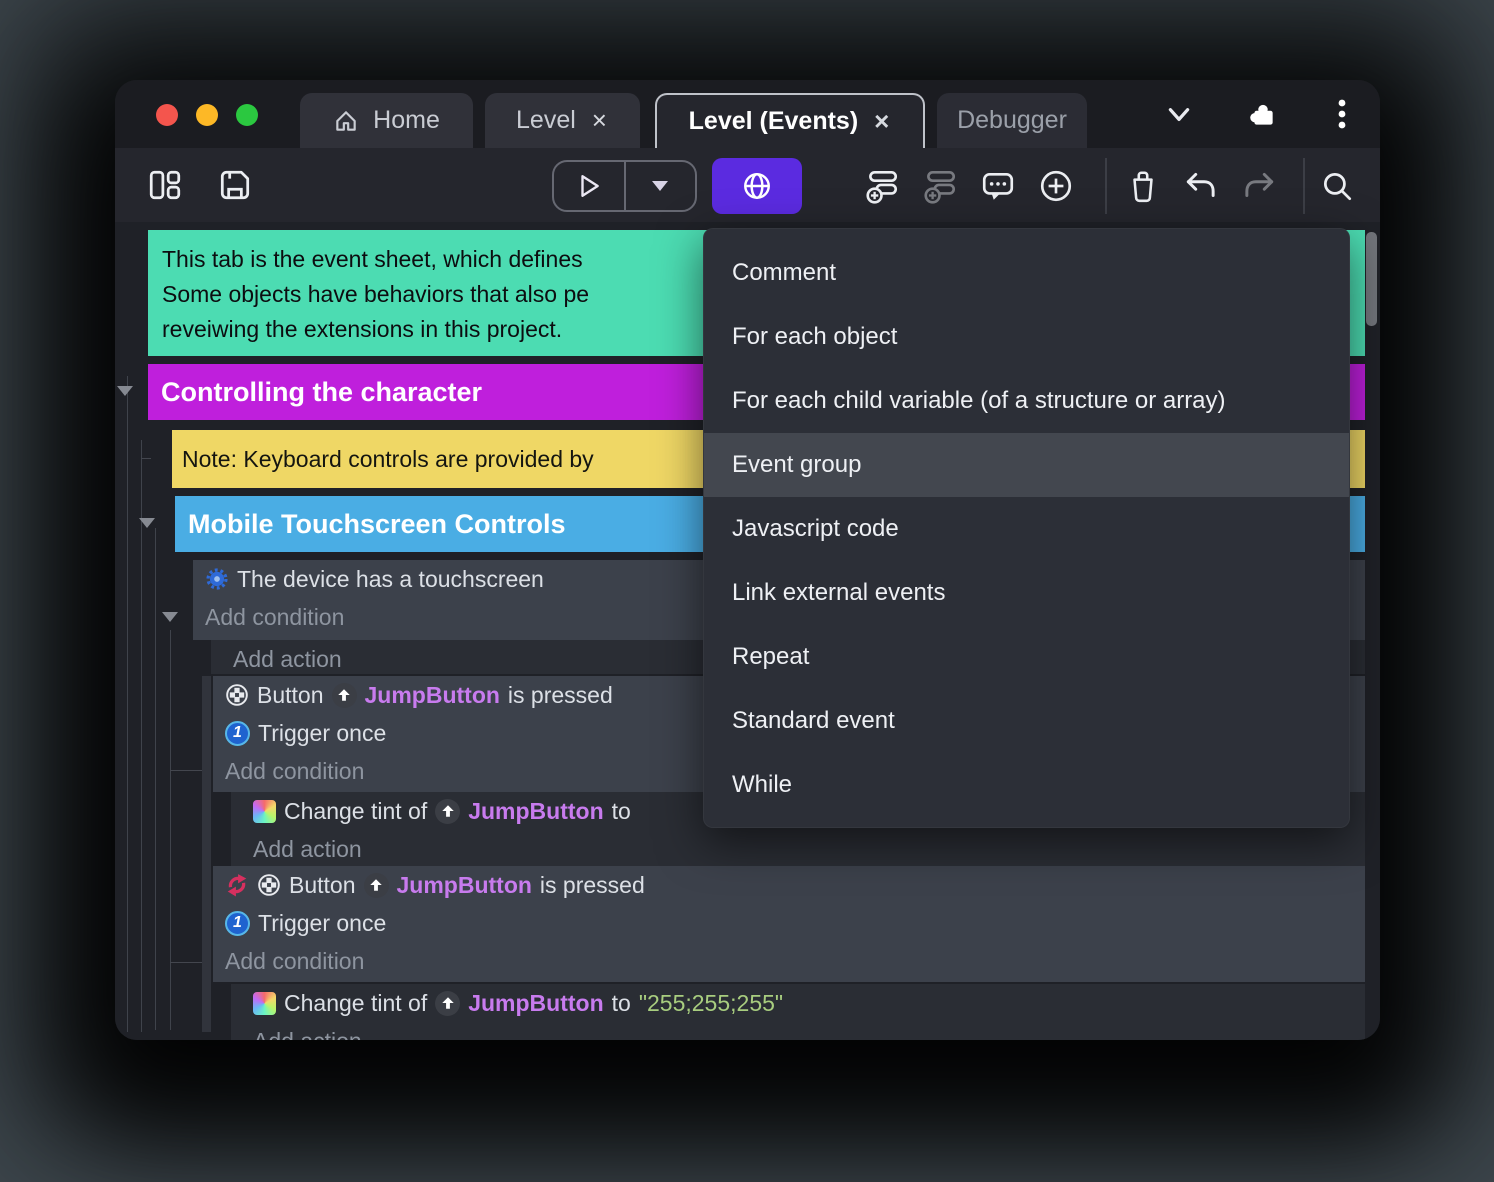 The image size is (1494, 1182). What do you see at coordinates (1026, 657) in the screenshot?
I see `menu-item-repeat: Repeat` at bounding box center [1026, 657].